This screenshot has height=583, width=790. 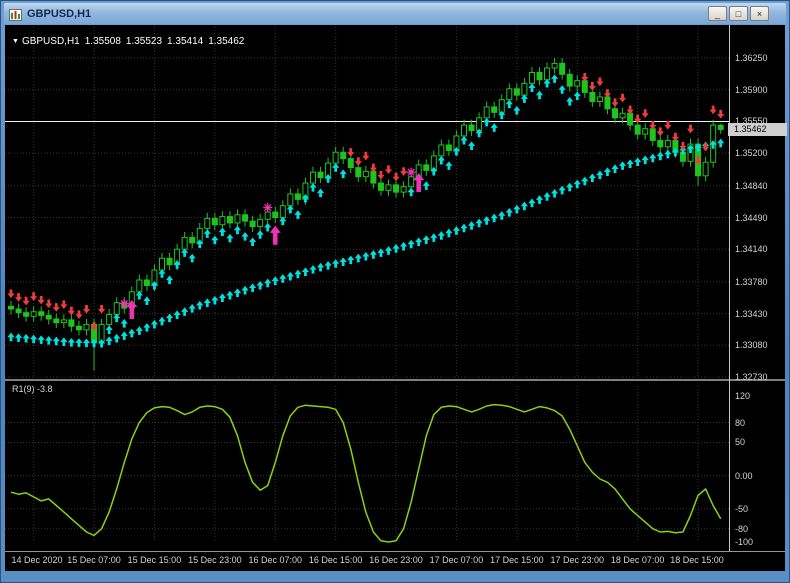 I want to click on price-scale-label: 1.33080, so click(x=751, y=345).